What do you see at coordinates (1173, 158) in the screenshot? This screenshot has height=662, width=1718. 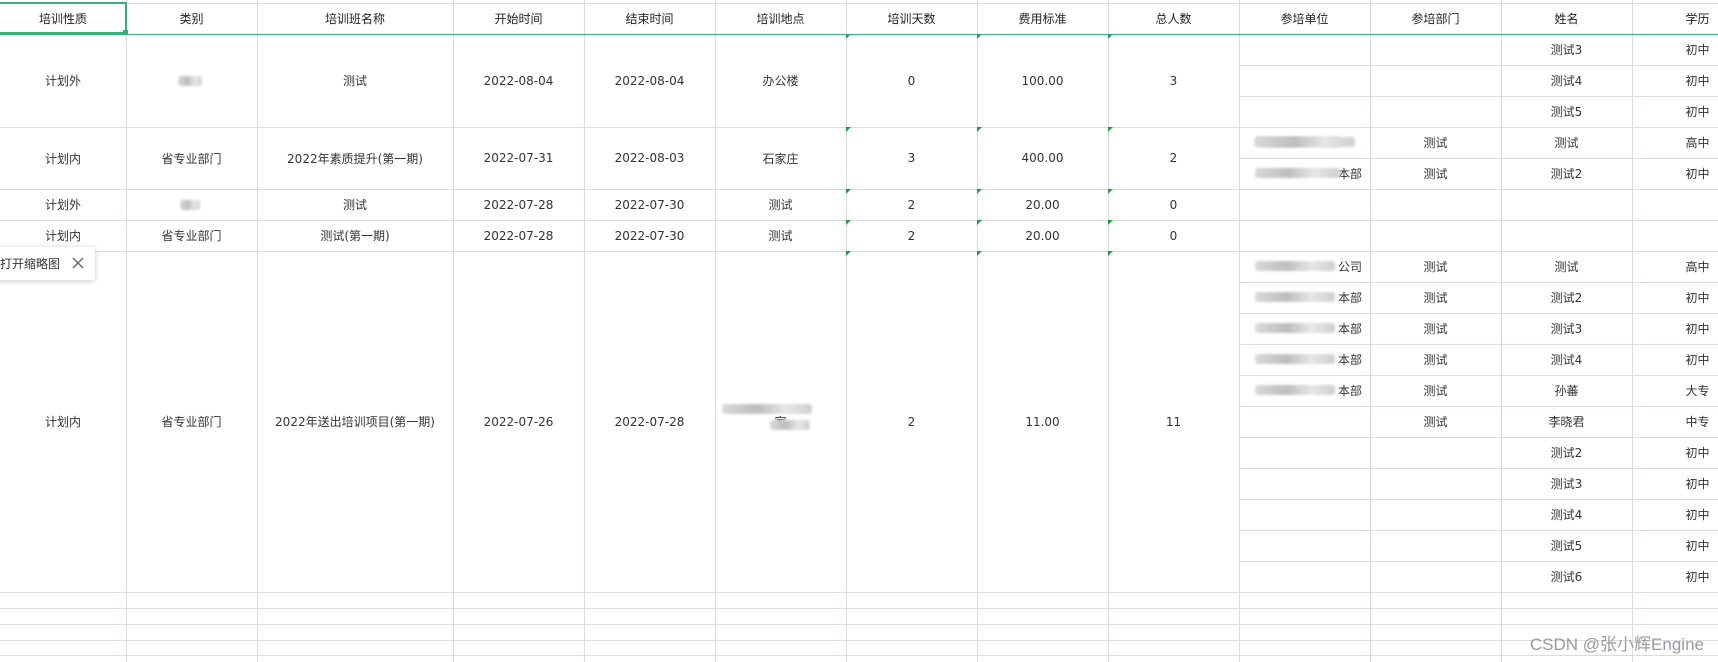 I see `course-cell-total: 2` at bounding box center [1173, 158].